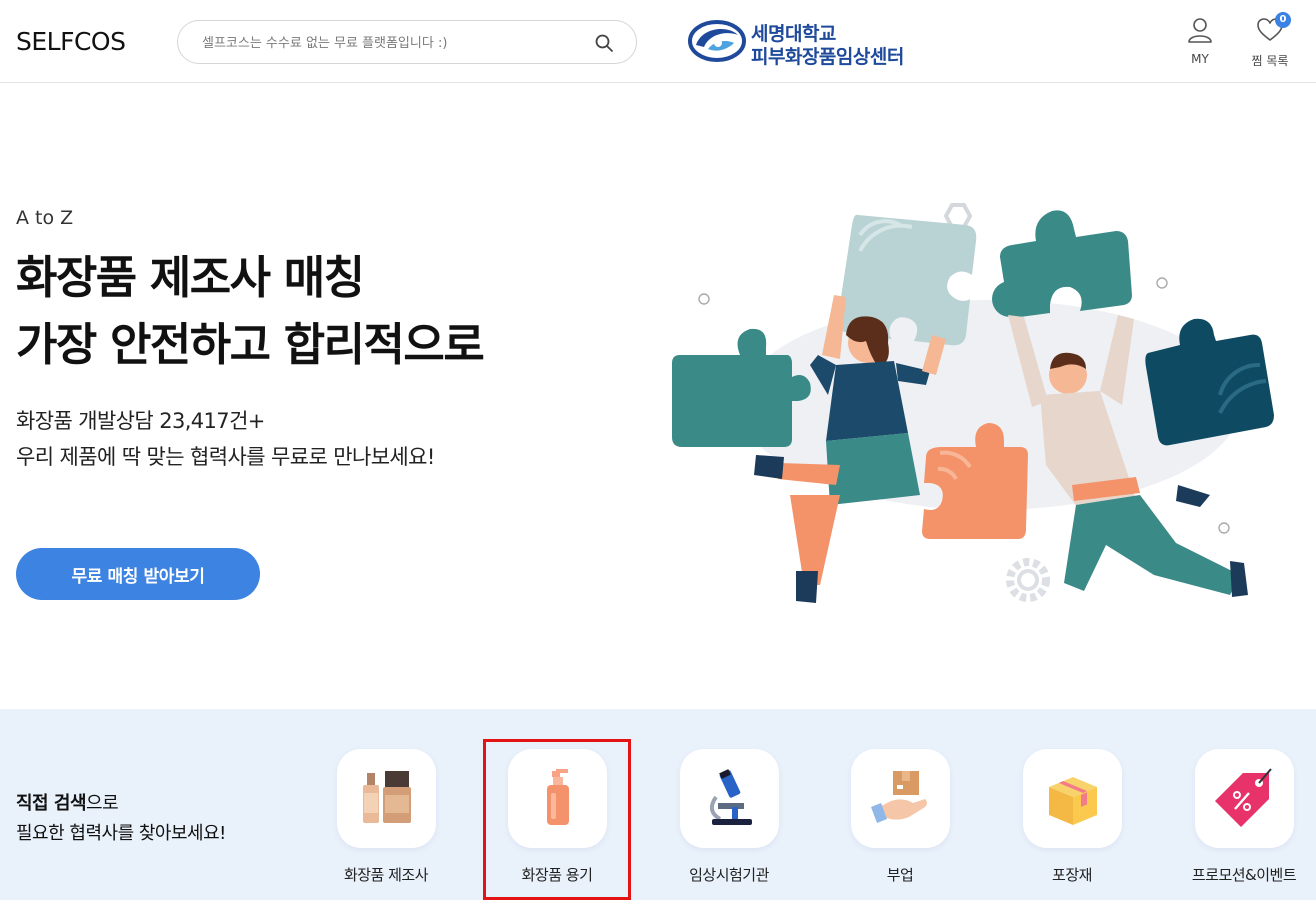 Image resolution: width=1316 pixels, height=900 pixels. Describe the element at coordinates (51, 803) in the screenshot. I see `direct-search-bold: 직접 검색` at that location.